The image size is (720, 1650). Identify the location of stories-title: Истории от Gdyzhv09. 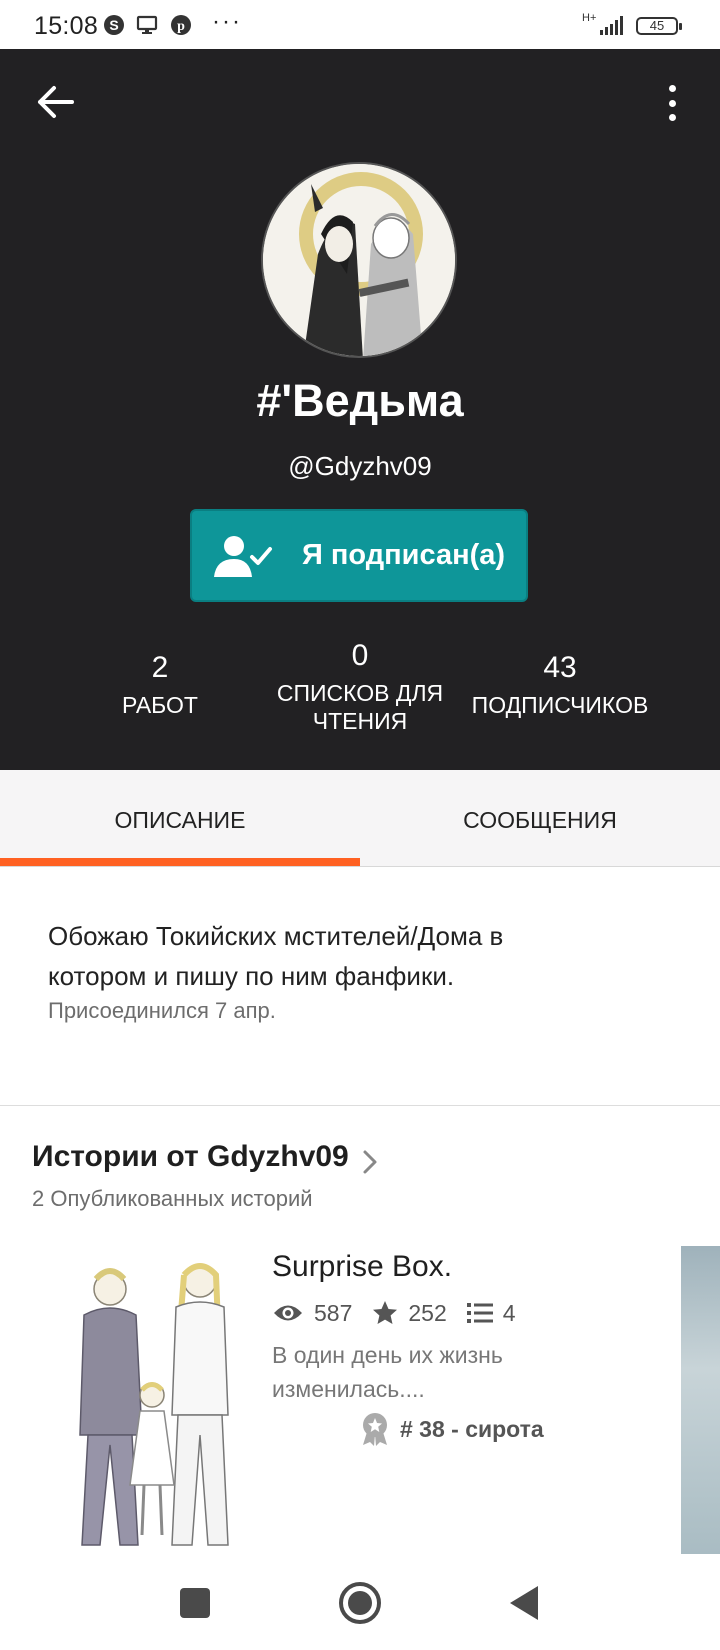
(190, 1157).